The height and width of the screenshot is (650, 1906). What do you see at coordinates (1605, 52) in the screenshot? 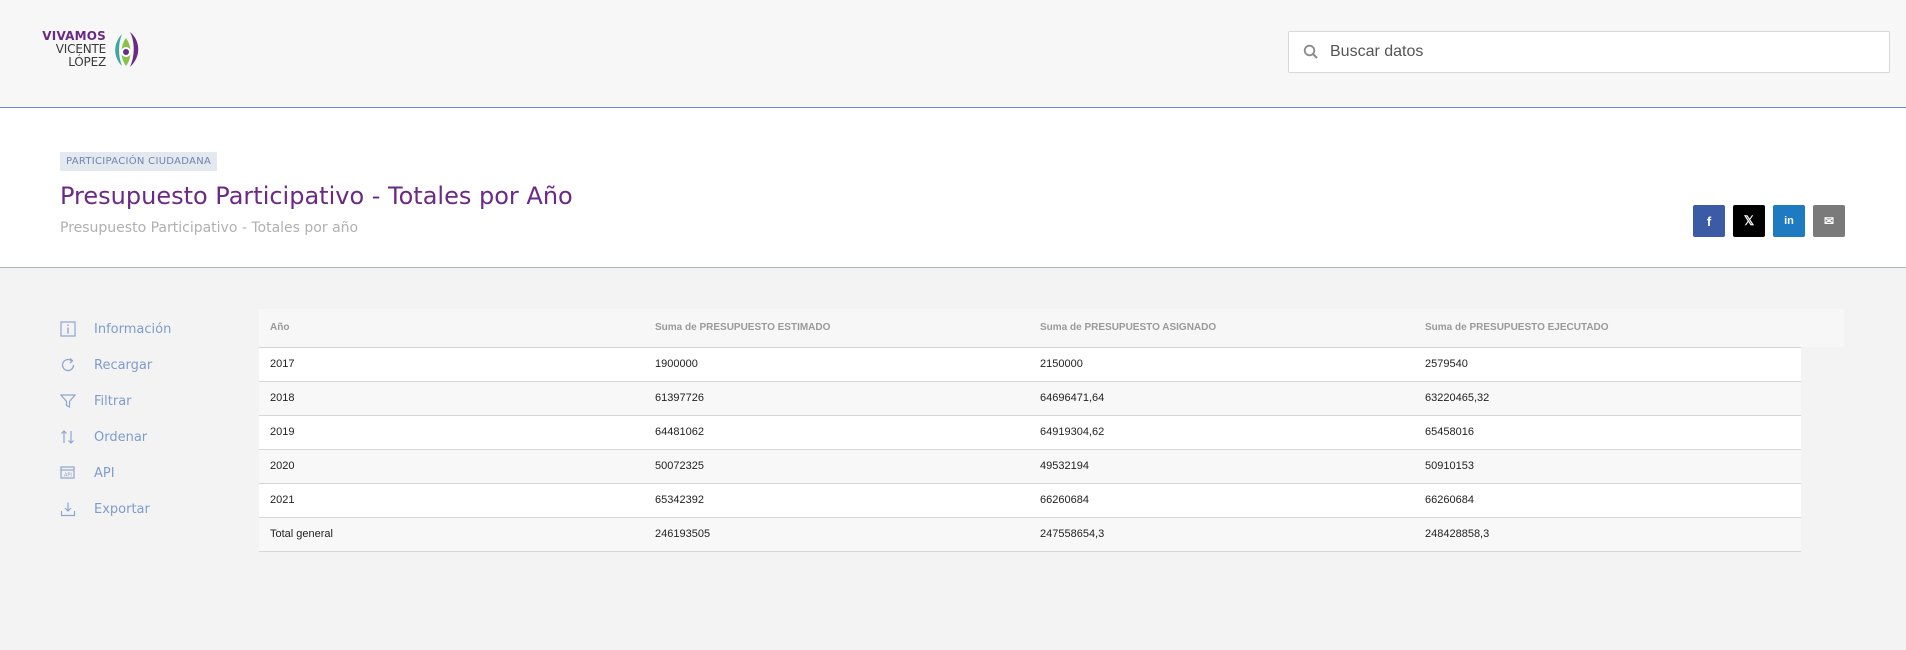
I see `search-input` at bounding box center [1605, 52].